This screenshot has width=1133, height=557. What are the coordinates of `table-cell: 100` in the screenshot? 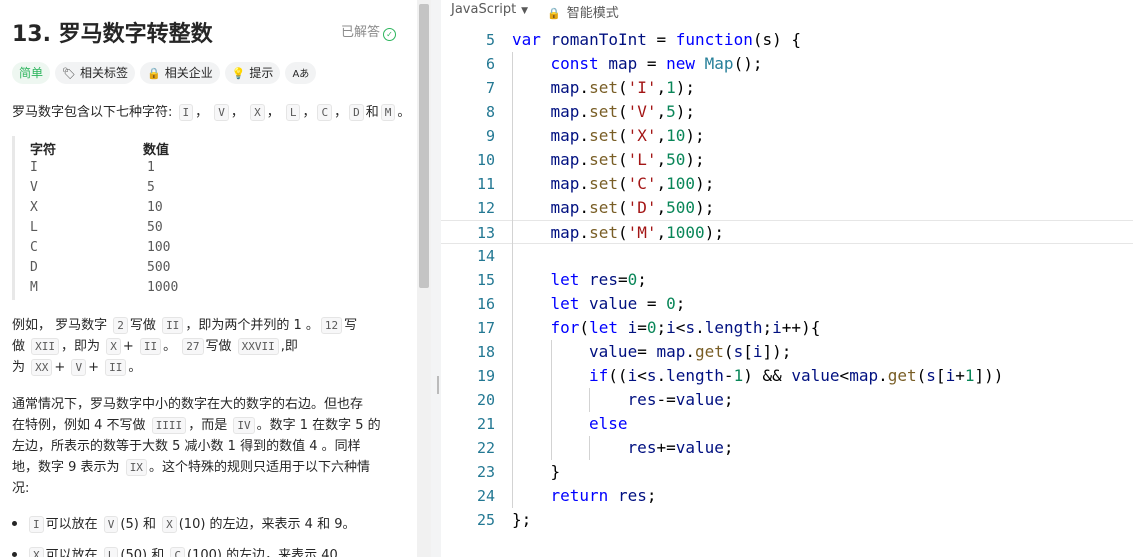 It's located at (159, 247).